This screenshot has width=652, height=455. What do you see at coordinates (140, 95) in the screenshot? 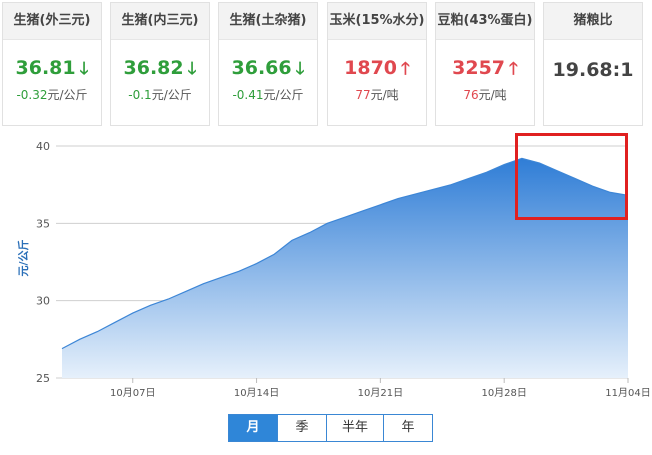
I see `card-change-value: -0.1` at bounding box center [140, 95].